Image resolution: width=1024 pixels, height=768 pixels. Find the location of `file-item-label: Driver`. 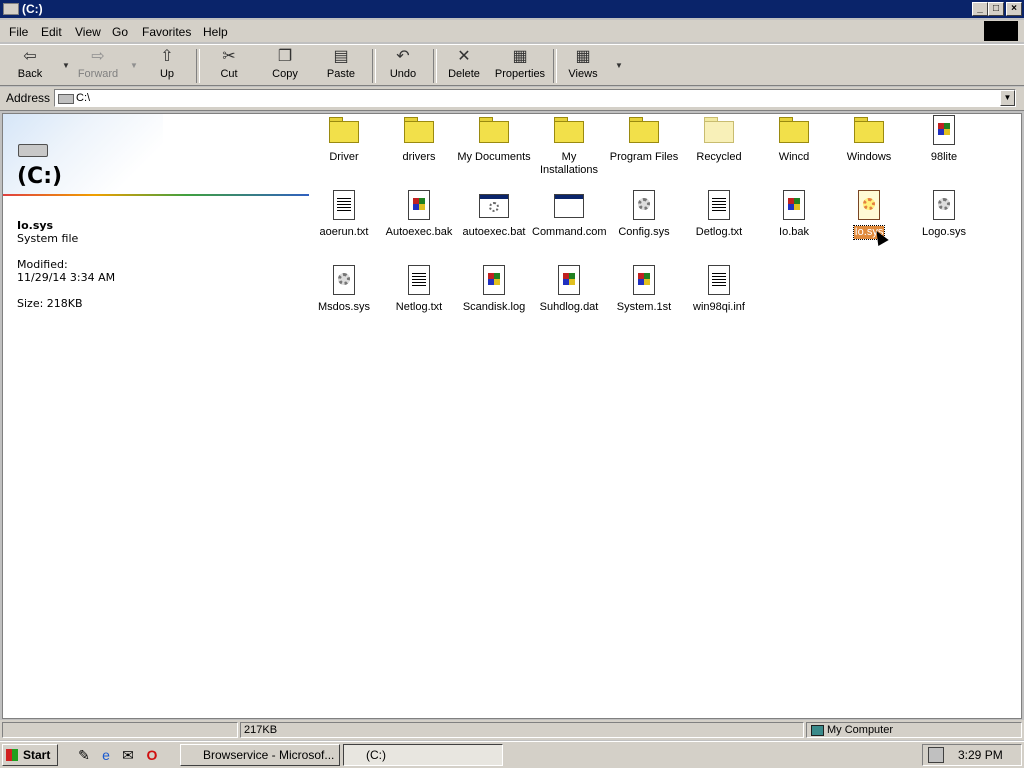

file-item-label: Driver is located at coordinates (344, 157).